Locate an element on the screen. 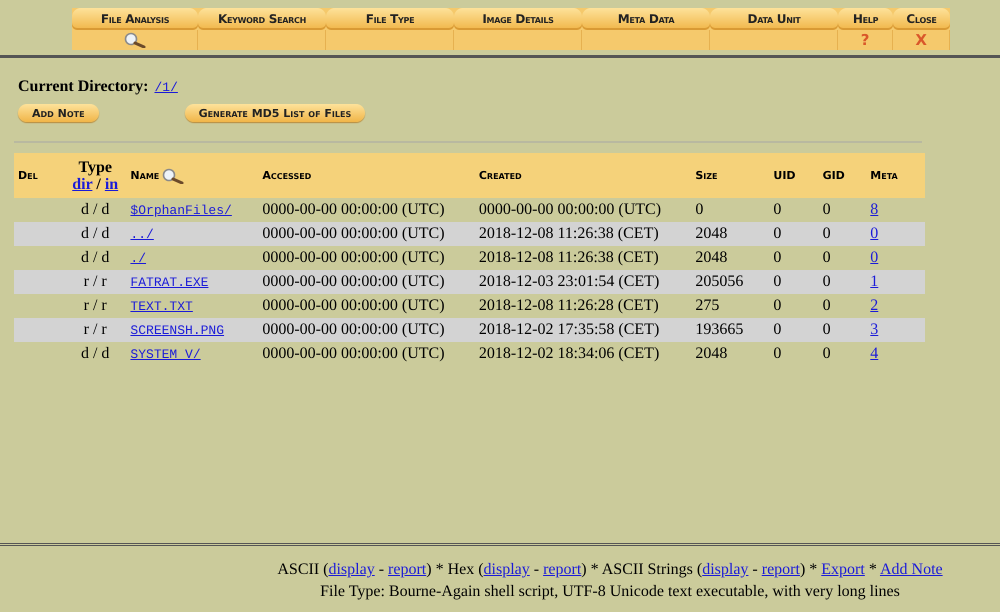 Image resolution: width=1000 pixels, height=612 pixels. view-link: Export is located at coordinates (843, 569).